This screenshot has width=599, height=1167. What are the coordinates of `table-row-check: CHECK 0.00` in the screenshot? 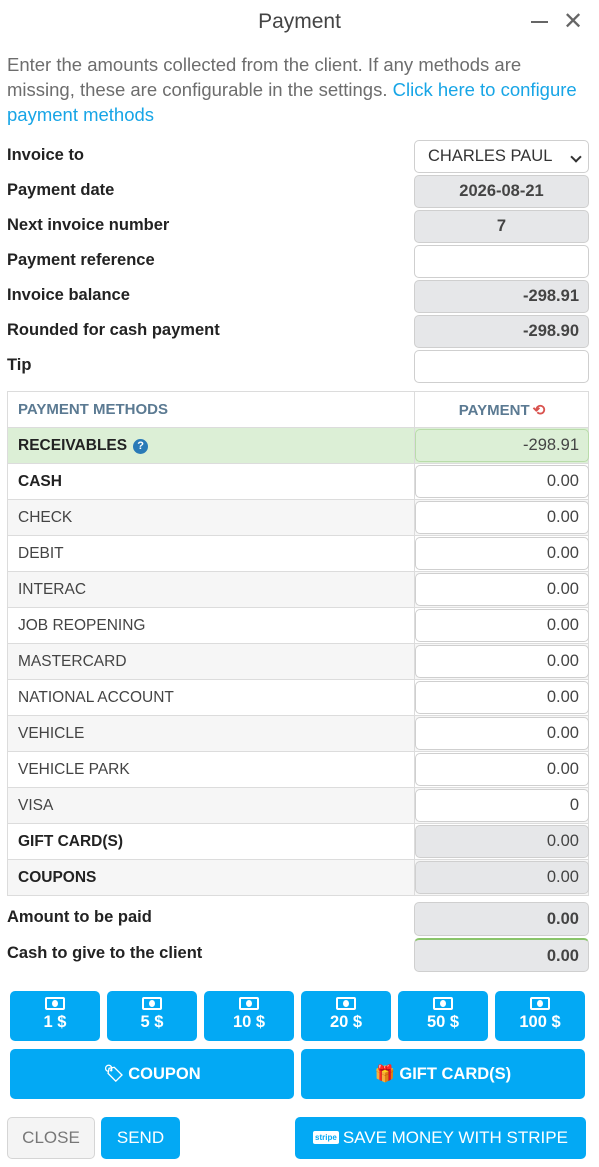 It's located at (298, 518).